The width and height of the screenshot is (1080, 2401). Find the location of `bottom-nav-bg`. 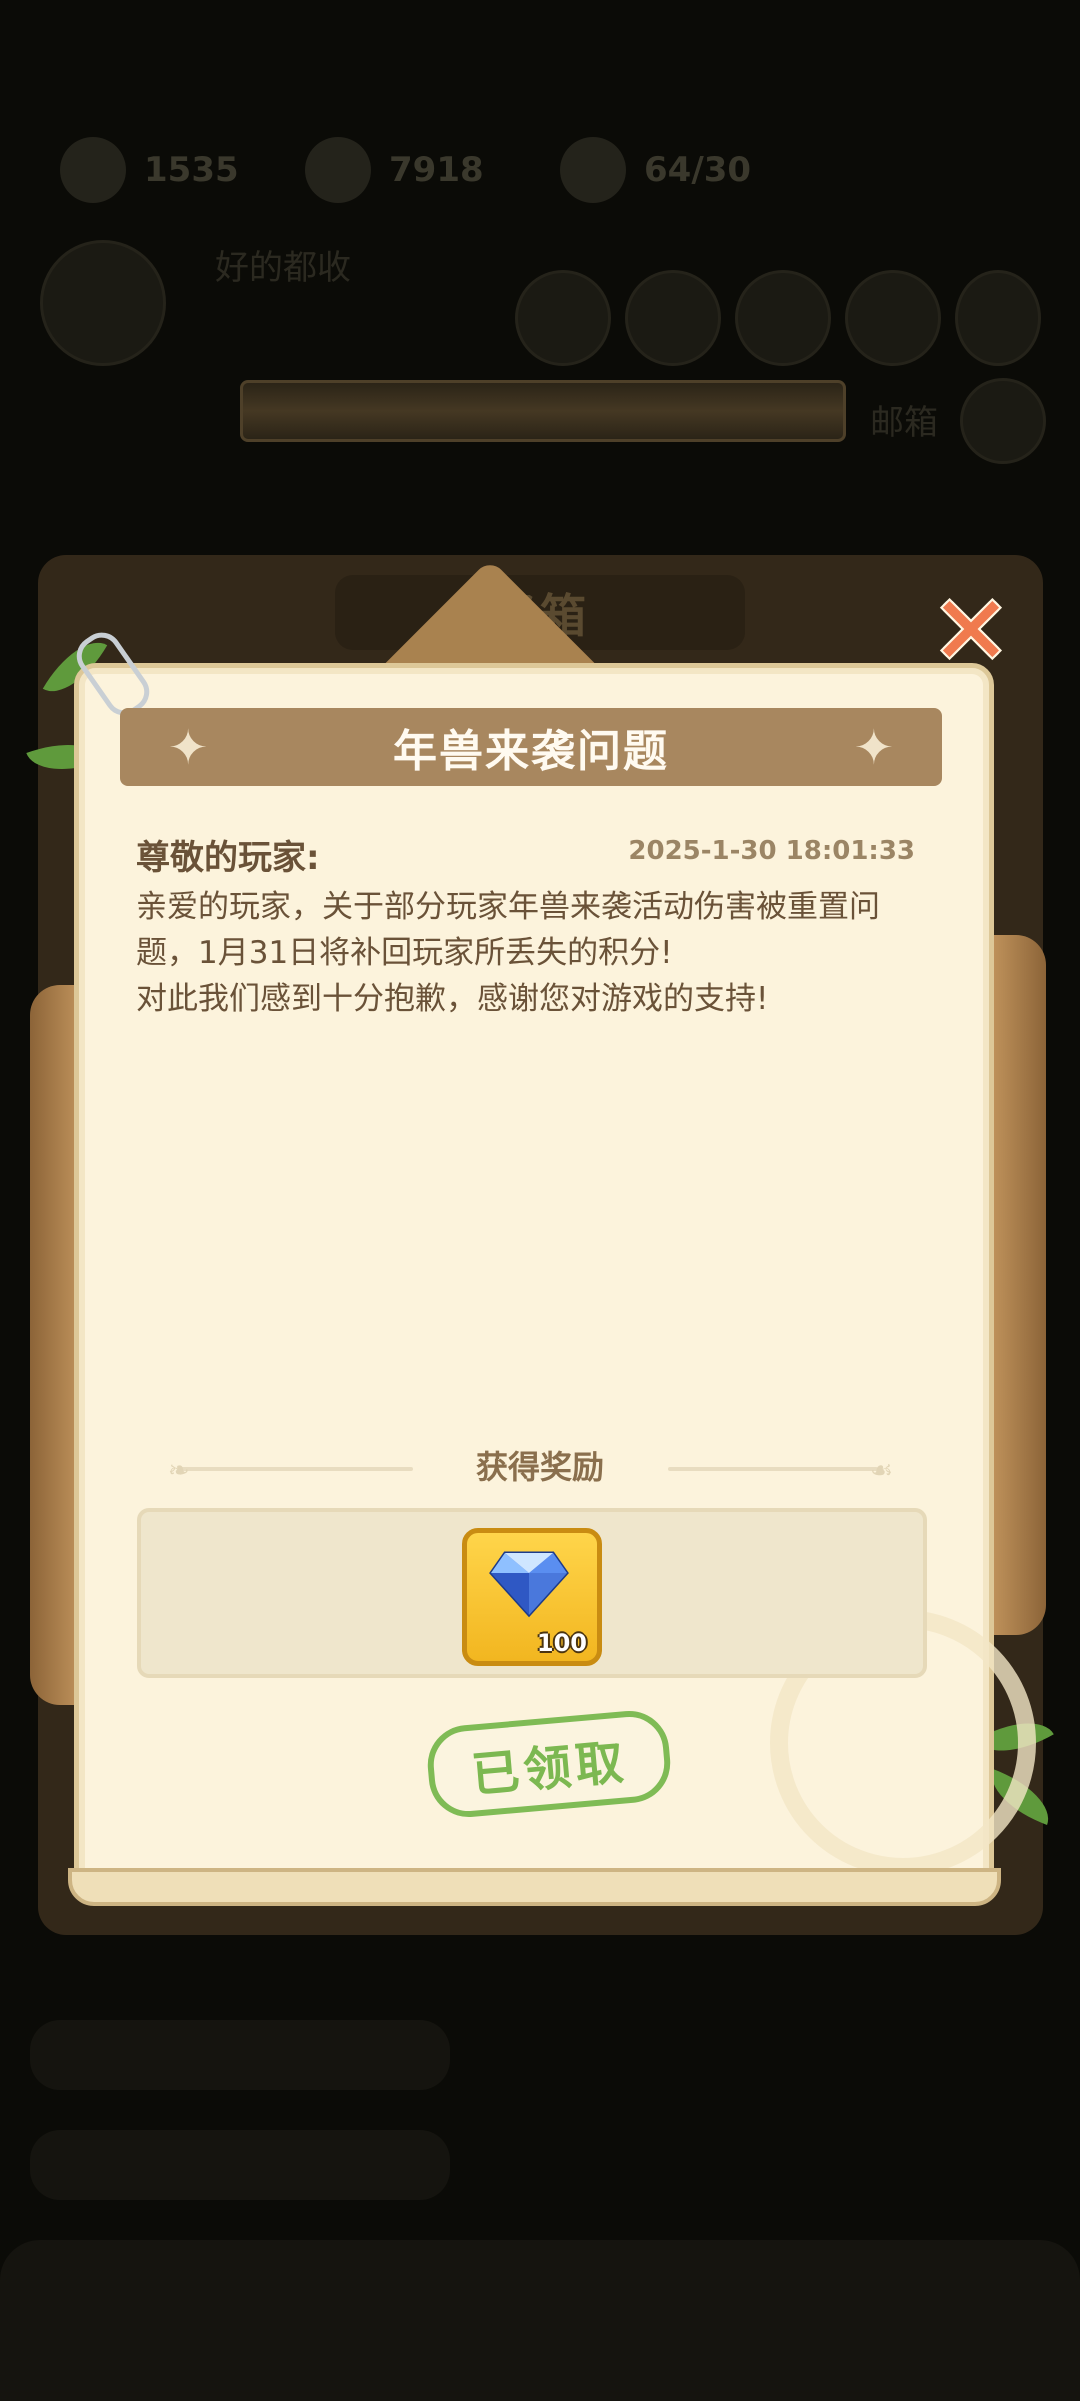

bottom-nav-bg is located at coordinates (540, 2320).